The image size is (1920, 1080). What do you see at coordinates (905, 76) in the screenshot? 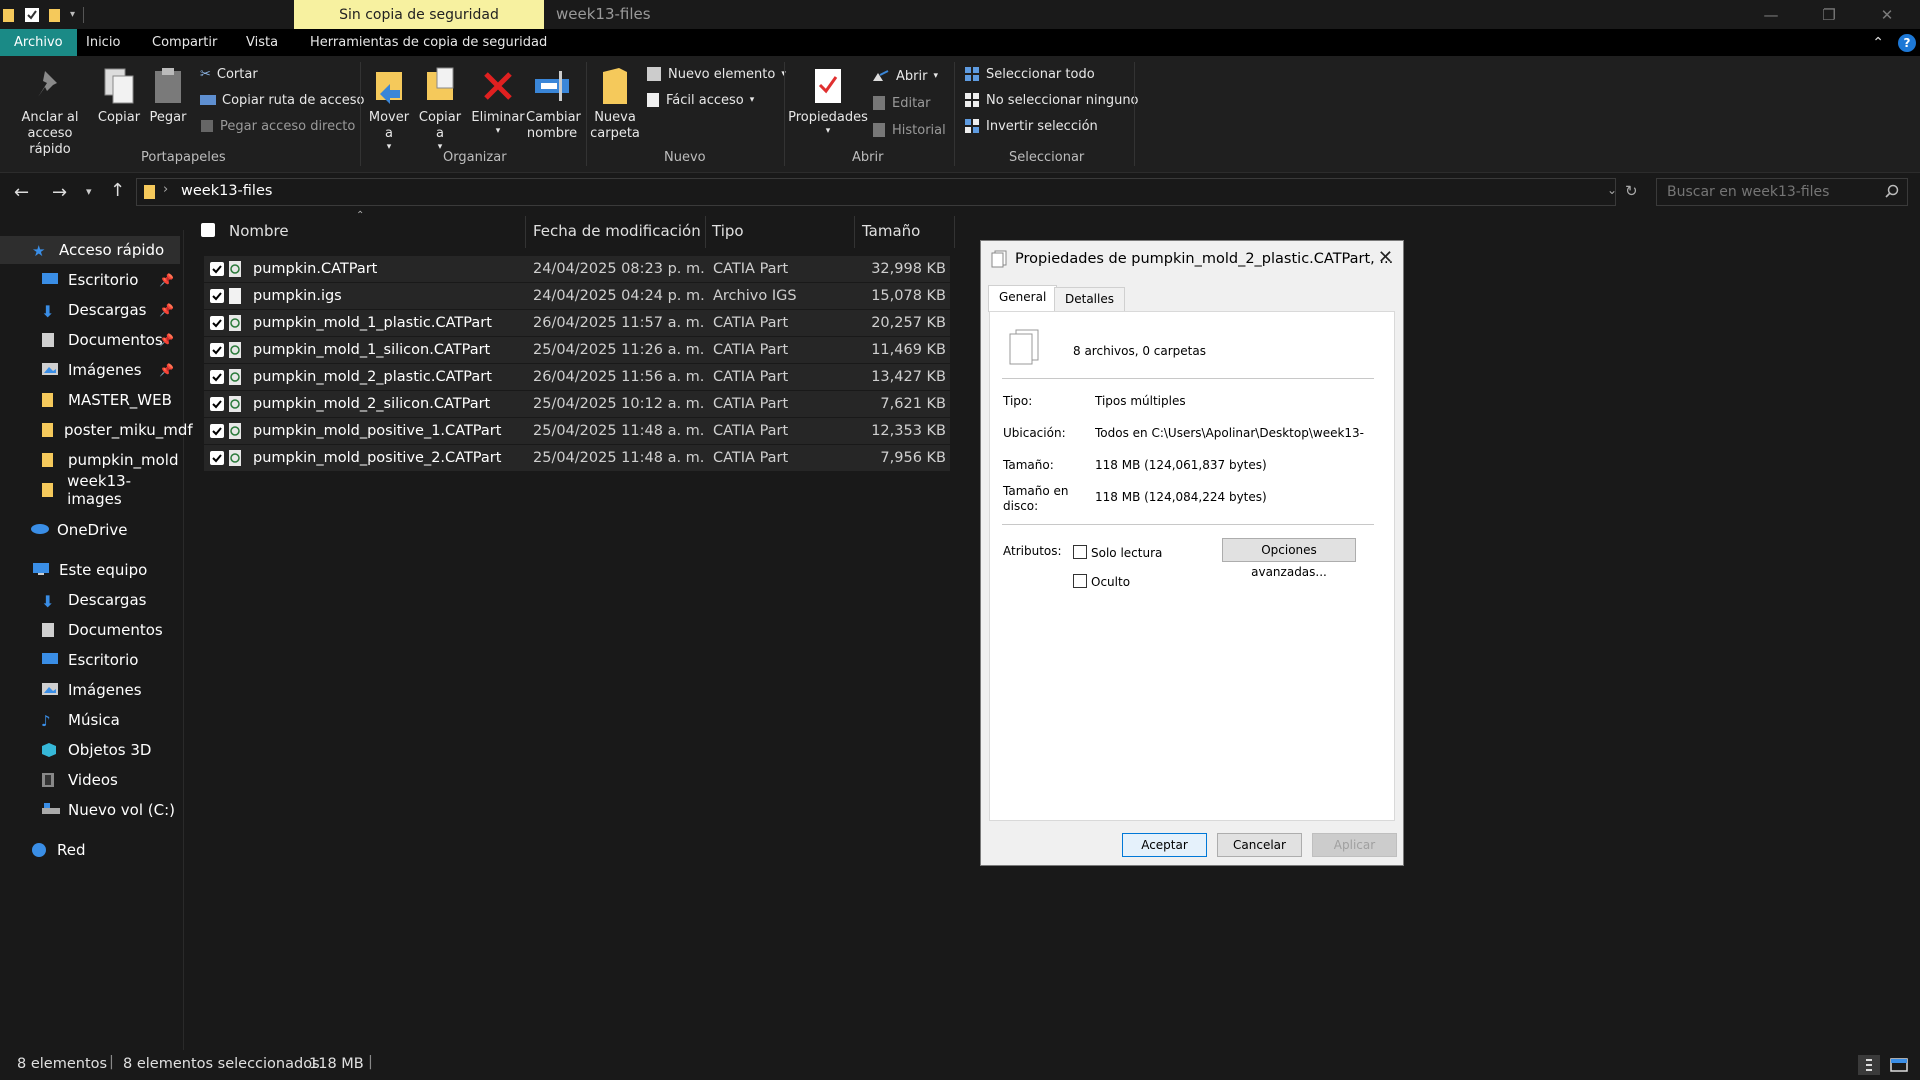
I see `open-button: Abrir ▾` at bounding box center [905, 76].